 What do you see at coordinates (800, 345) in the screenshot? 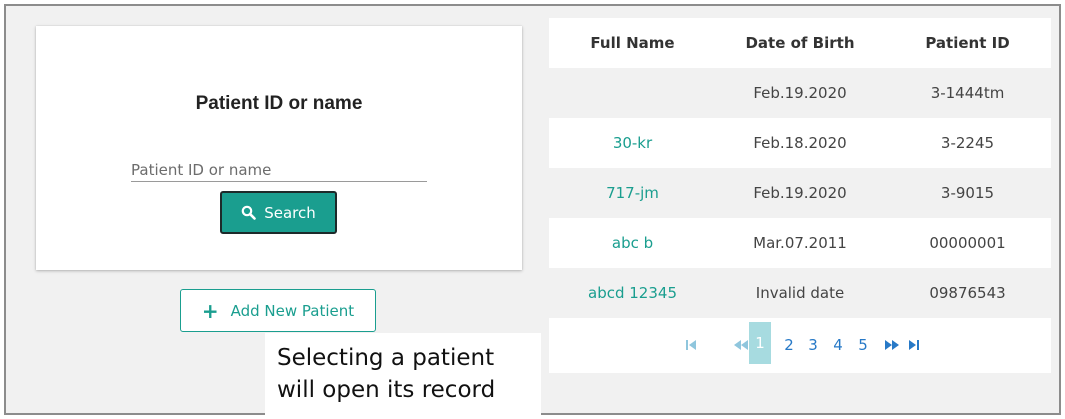
I see `pagination: 1 2 3 4 5` at bounding box center [800, 345].